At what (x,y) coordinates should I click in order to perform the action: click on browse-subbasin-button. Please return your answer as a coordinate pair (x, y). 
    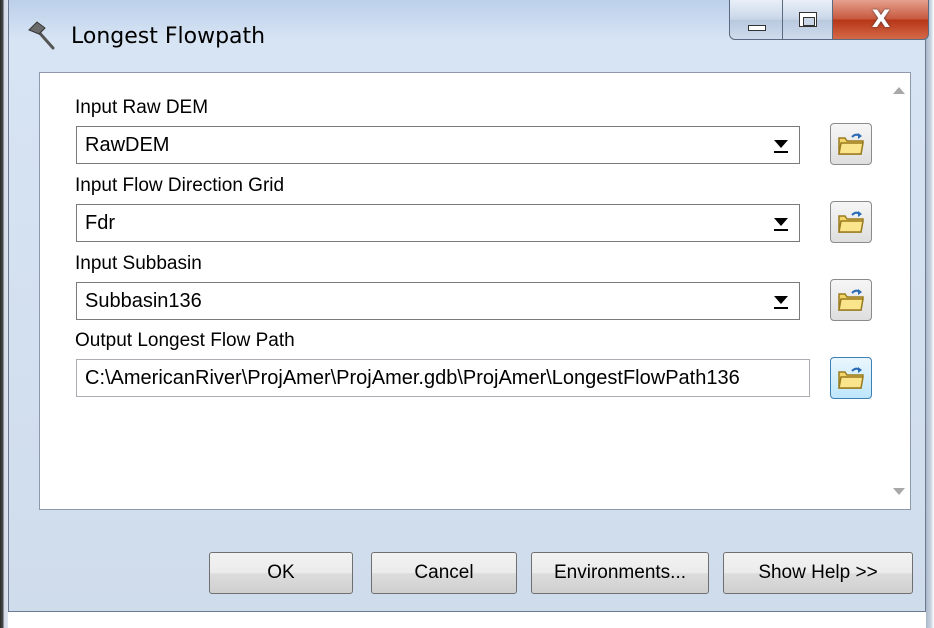
    Looking at the image, I should click on (851, 300).